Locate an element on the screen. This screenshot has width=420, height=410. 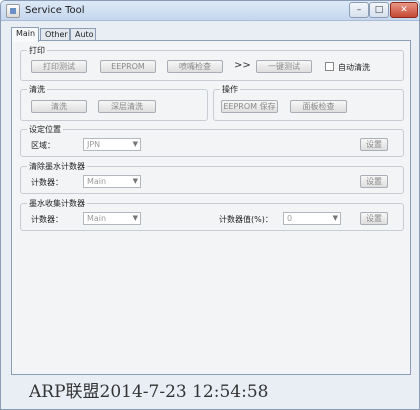
region-select-value: JPN is located at coordinates (94, 144).